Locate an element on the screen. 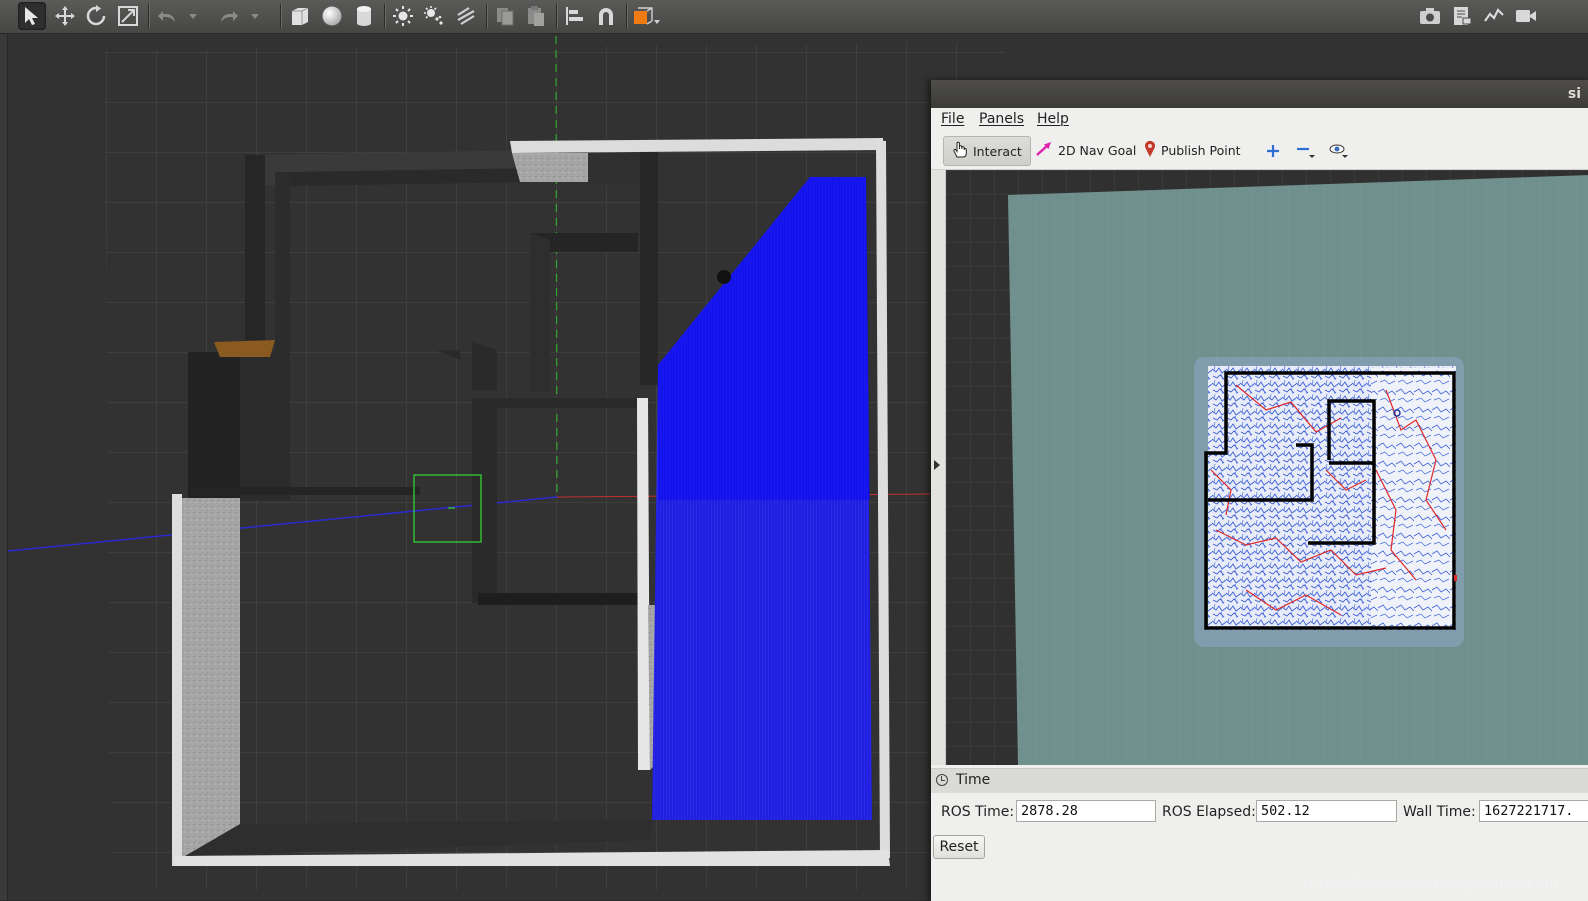 The image size is (1588, 901). hand-icon is located at coordinates (960, 151).